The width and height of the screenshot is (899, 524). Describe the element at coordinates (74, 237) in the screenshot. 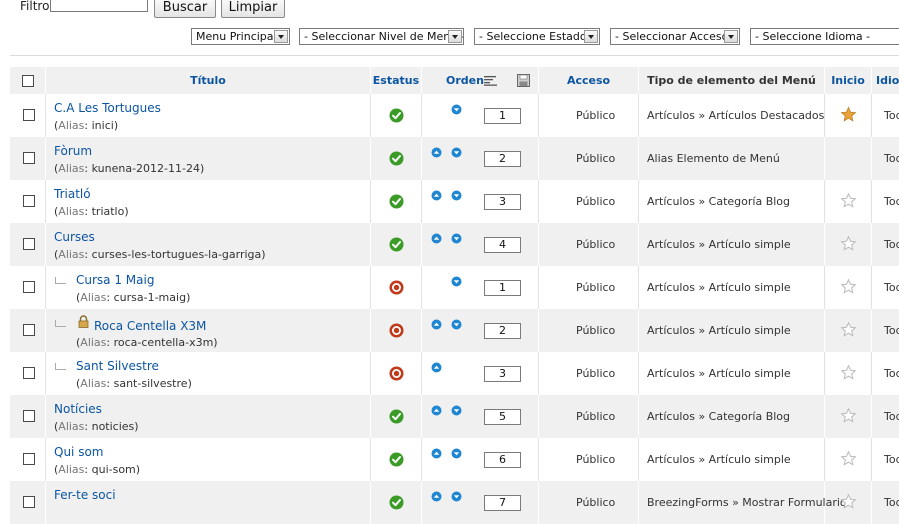

I see `menu-item-title-link: Curses` at that location.